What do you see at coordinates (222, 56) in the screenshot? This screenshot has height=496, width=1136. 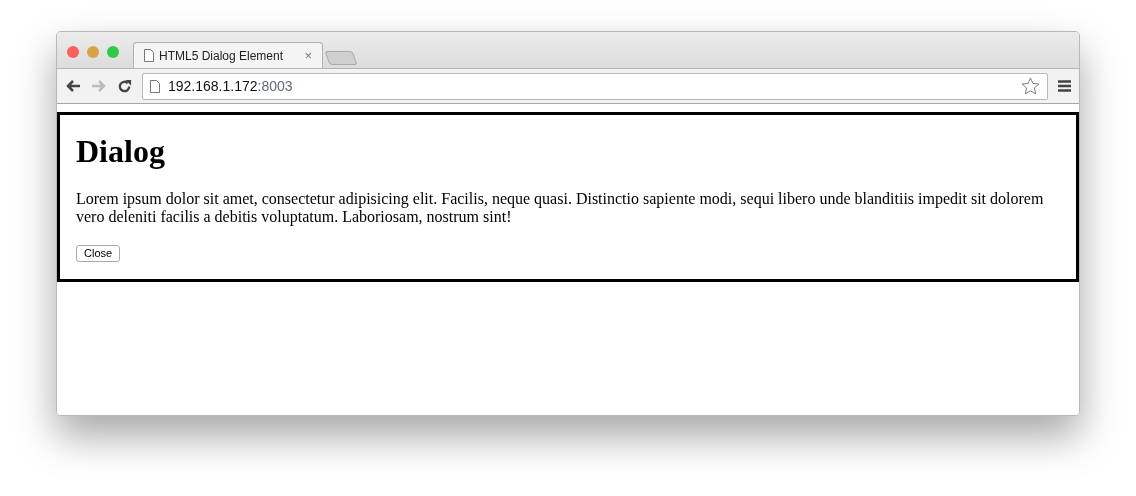 I see `tab-title: HTML5 Dialog Element` at bounding box center [222, 56].